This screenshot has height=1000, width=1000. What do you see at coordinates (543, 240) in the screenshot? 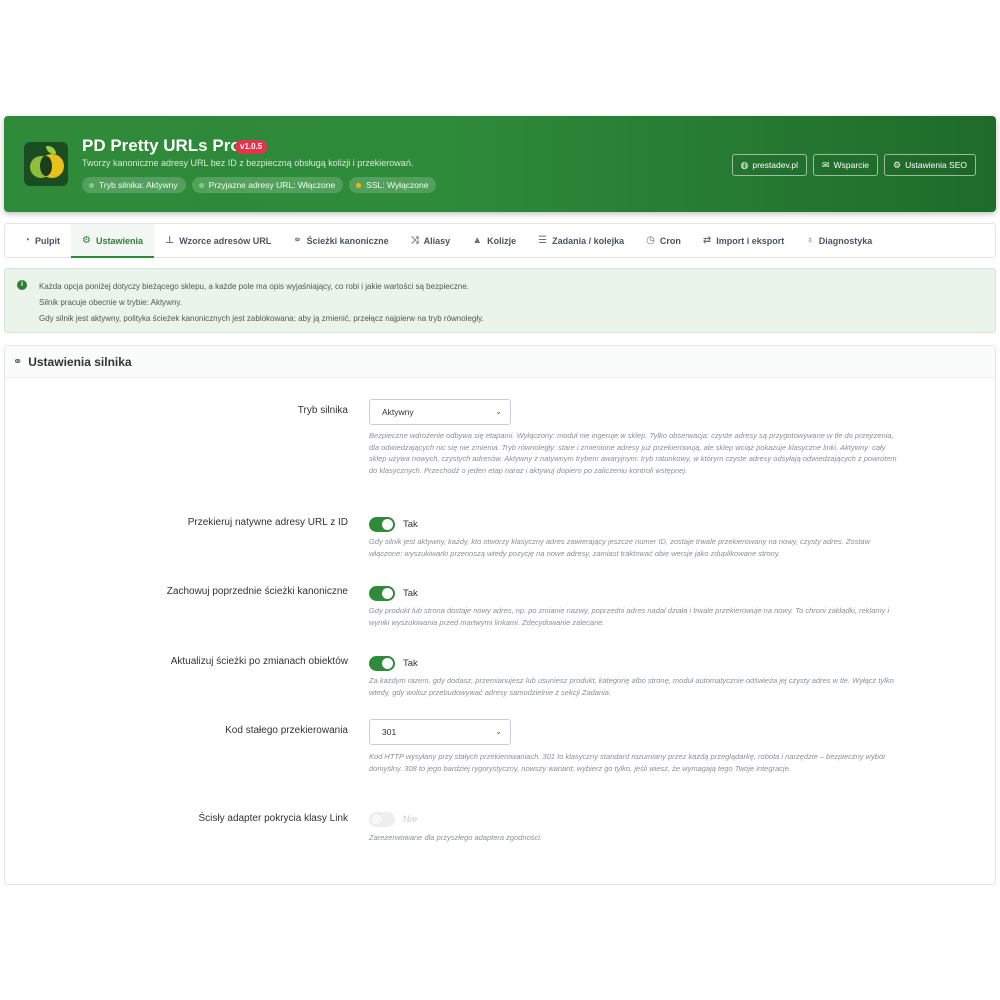
I see `tasks-icon: ☰` at bounding box center [543, 240].